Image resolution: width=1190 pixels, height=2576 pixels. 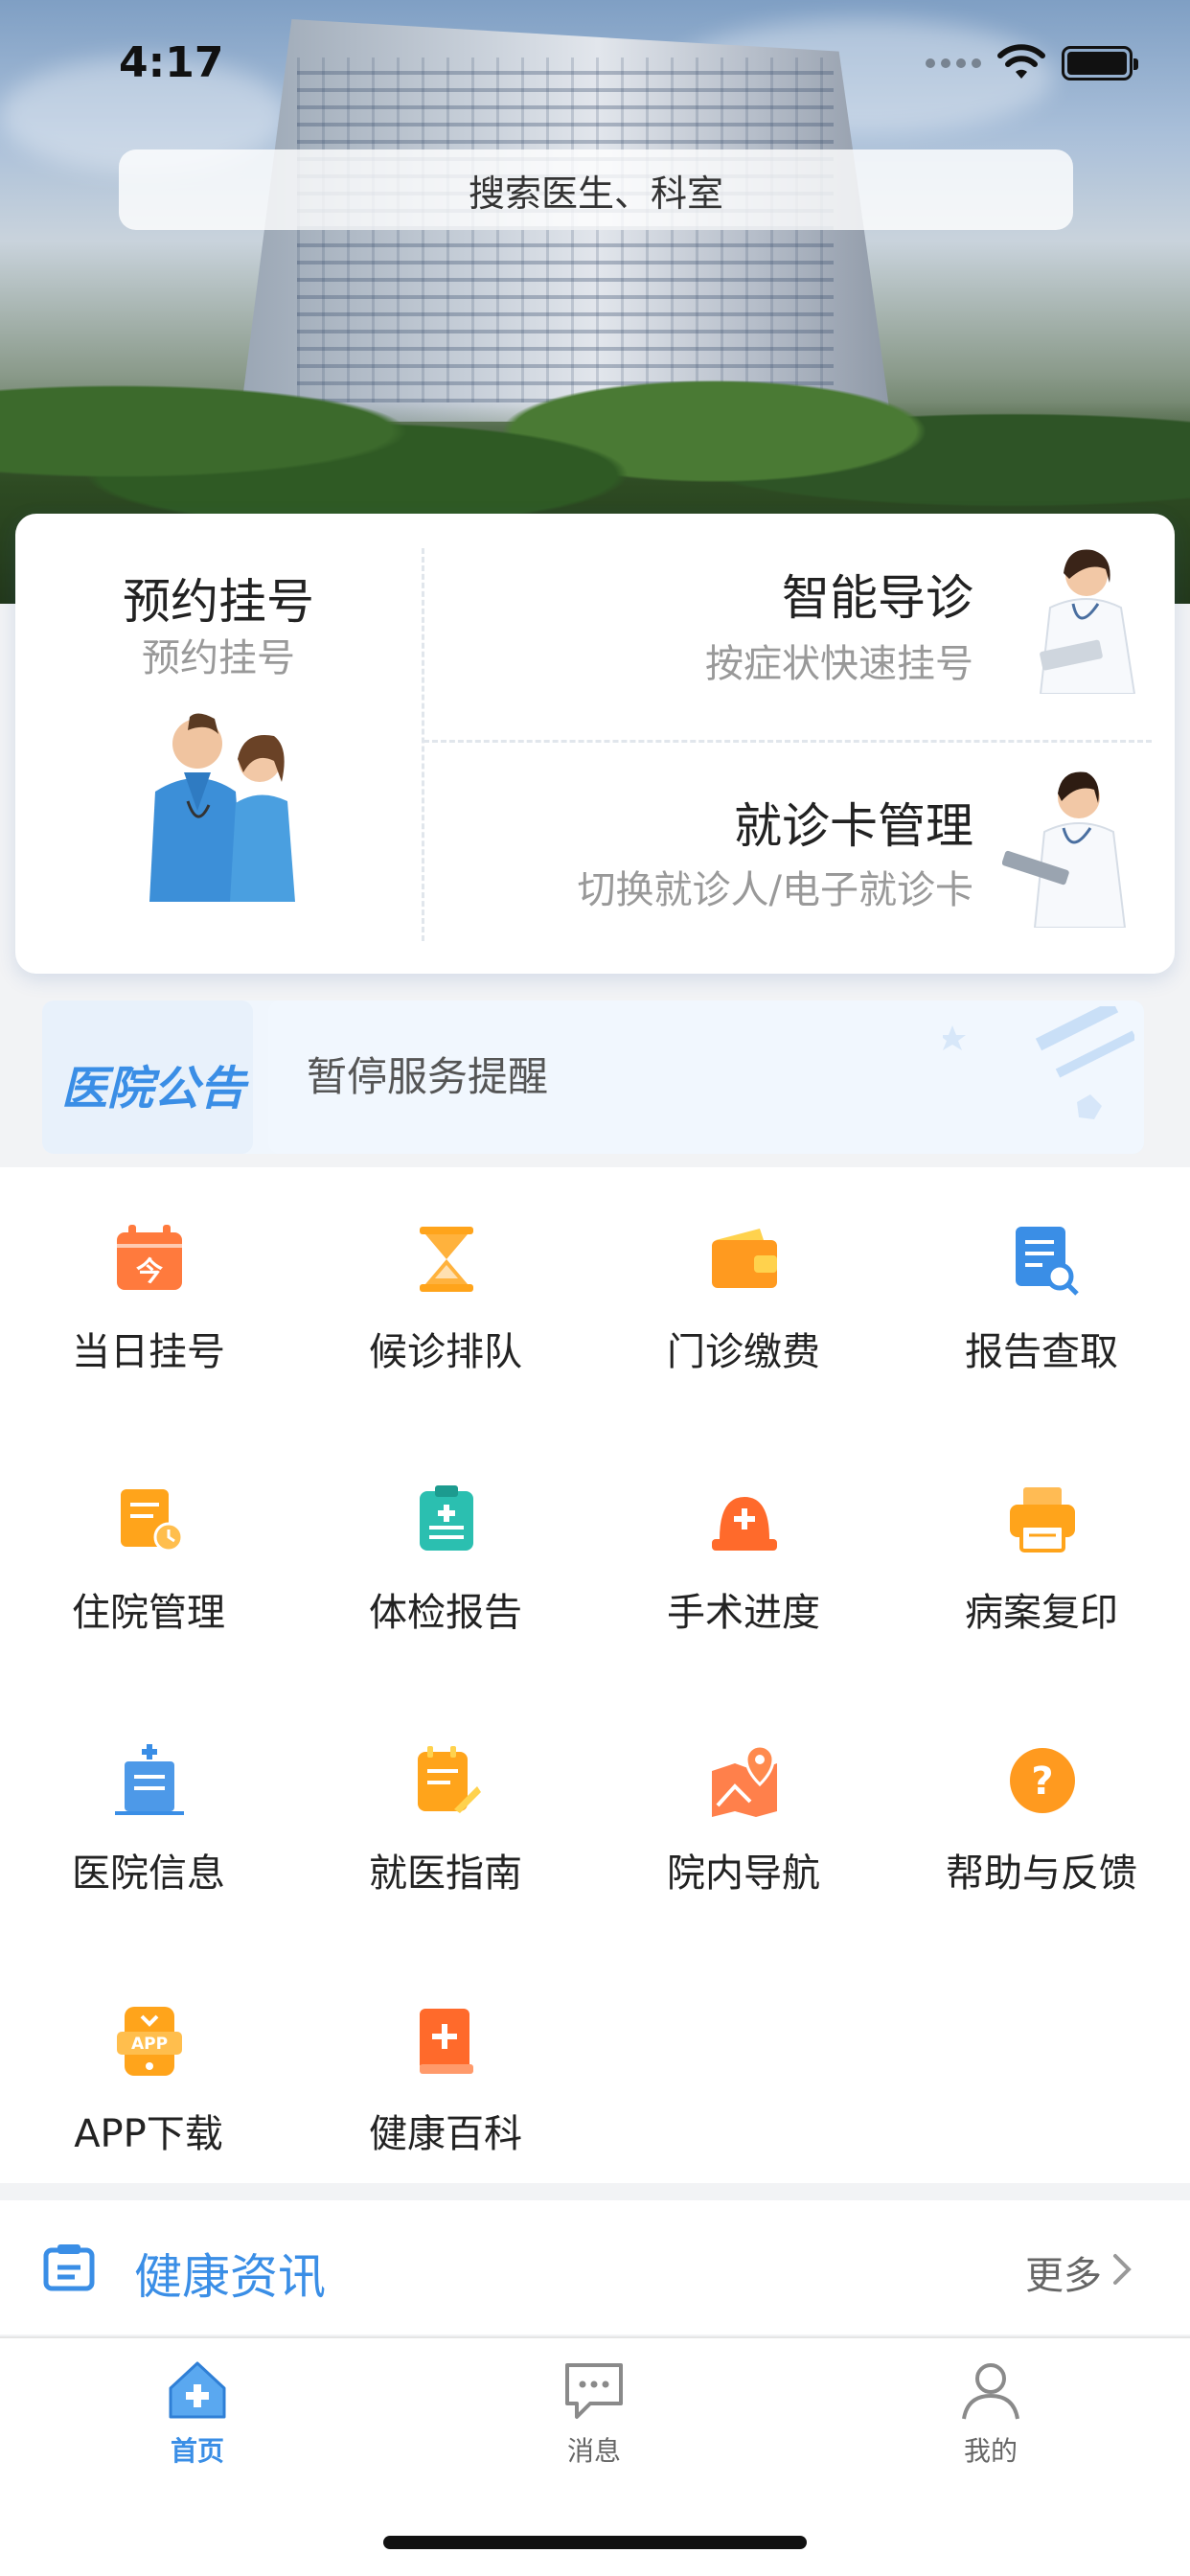 What do you see at coordinates (991, 2429) in the screenshot?
I see `tab-profile: 我的` at bounding box center [991, 2429].